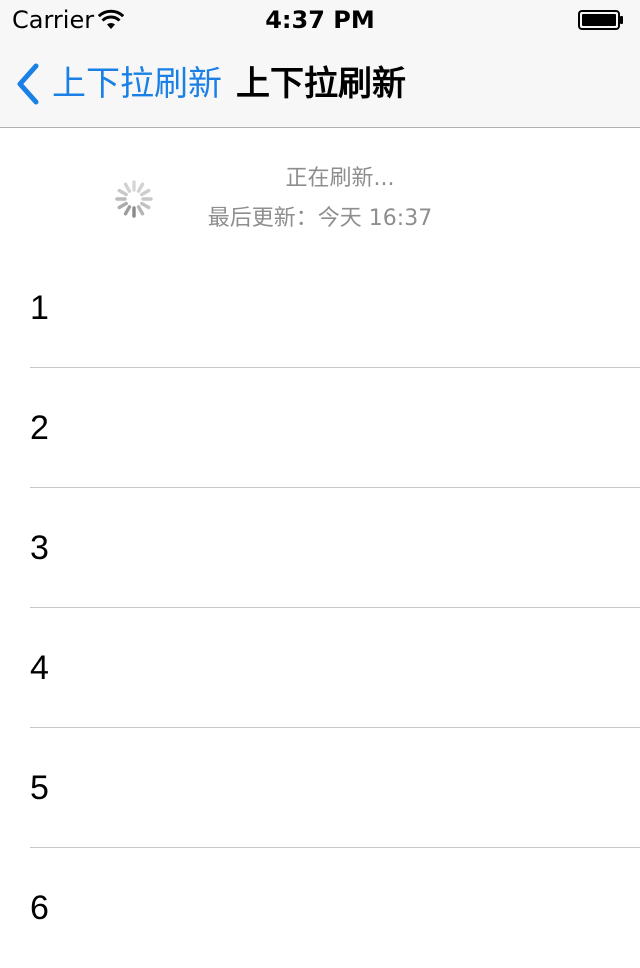 The image size is (640, 968). What do you see at coordinates (320, 308) in the screenshot?
I see `table-row: 1` at bounding box center [320, 308].